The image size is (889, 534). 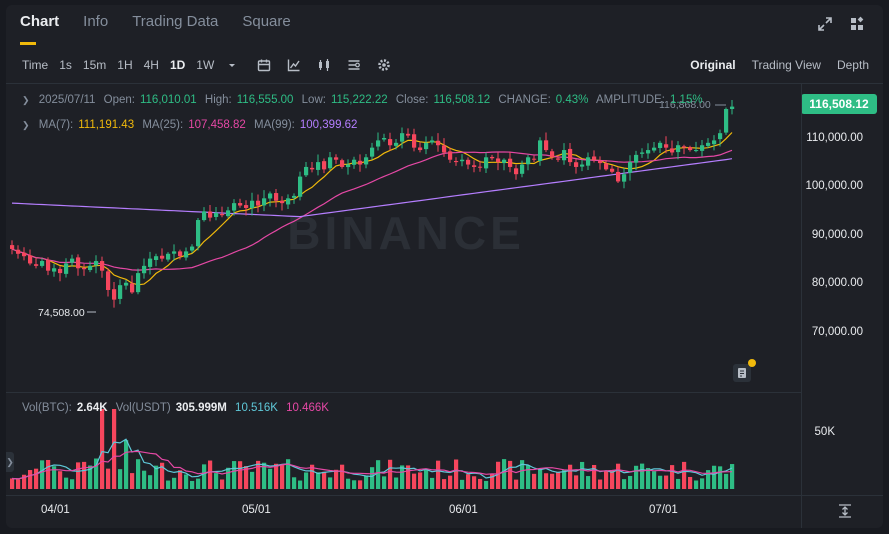 I want to click on vol-btc-value: 2.64K, so click(x=92, y=408).